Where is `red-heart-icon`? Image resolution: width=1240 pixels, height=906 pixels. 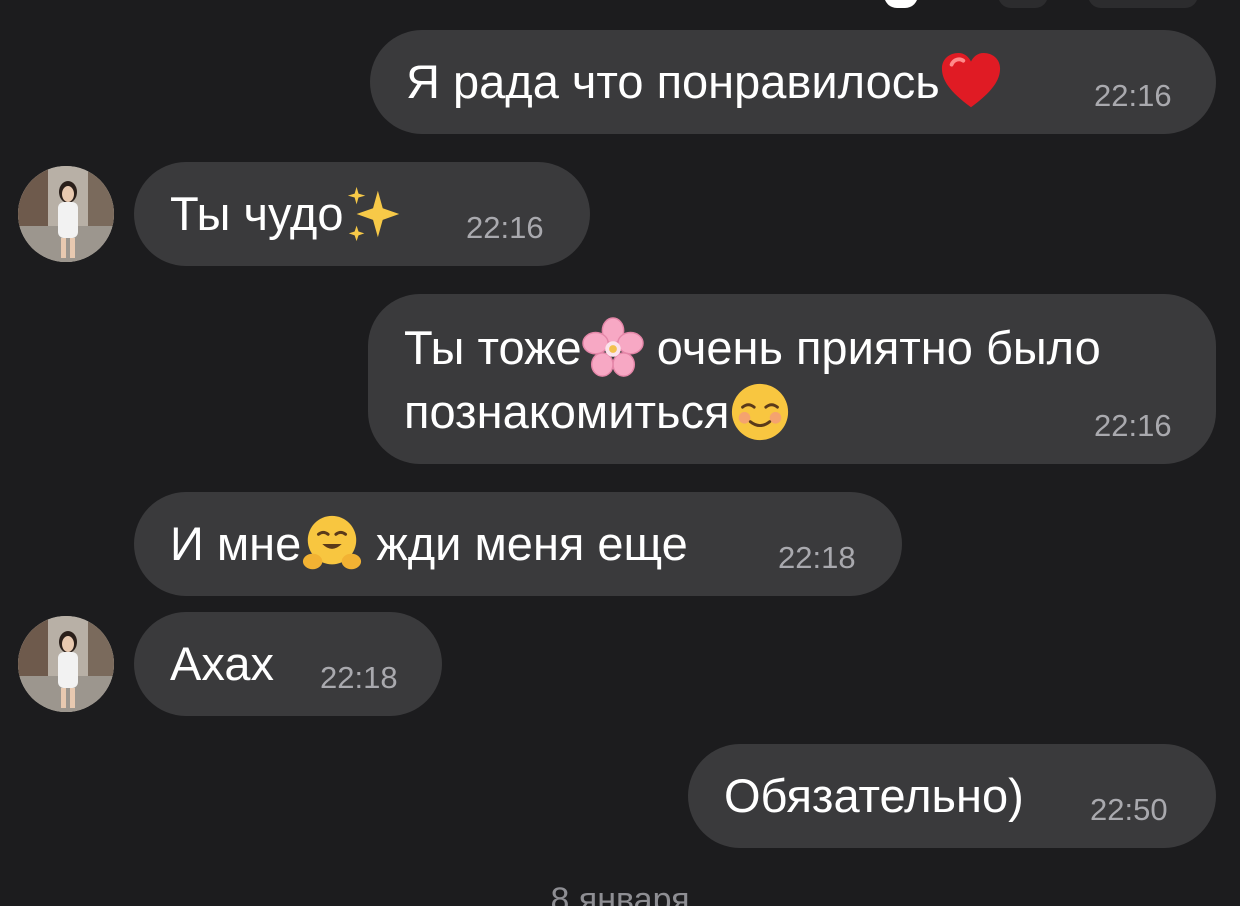 red-heart-icon is located at coordinates (970, 79).